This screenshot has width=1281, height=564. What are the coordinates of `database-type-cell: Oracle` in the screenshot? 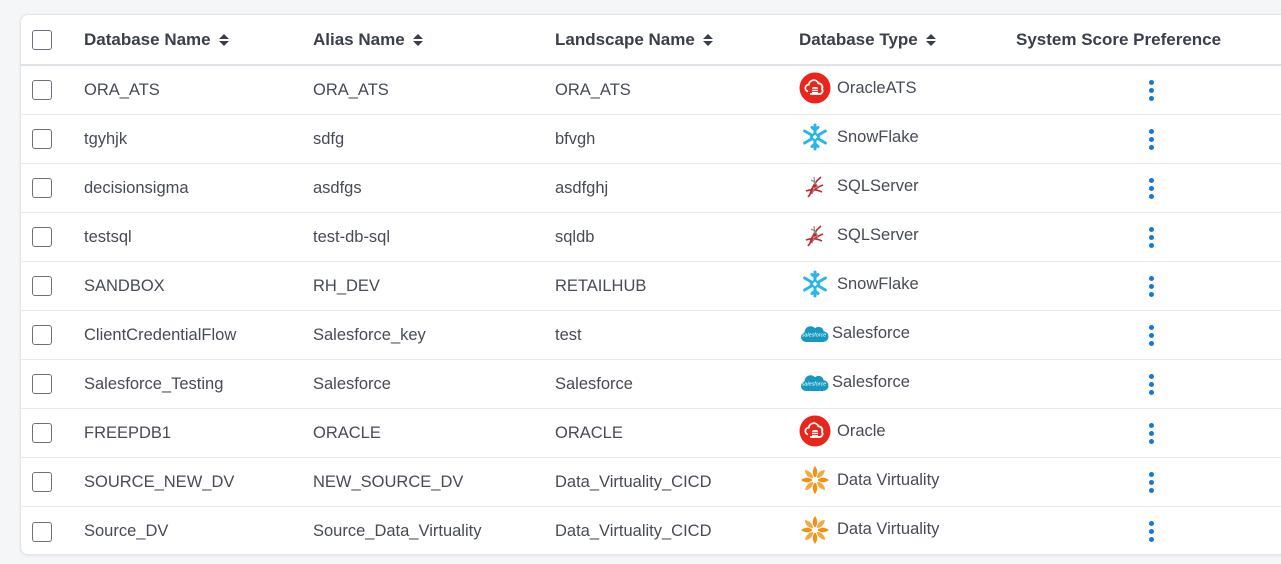 It's located at (842, 433).